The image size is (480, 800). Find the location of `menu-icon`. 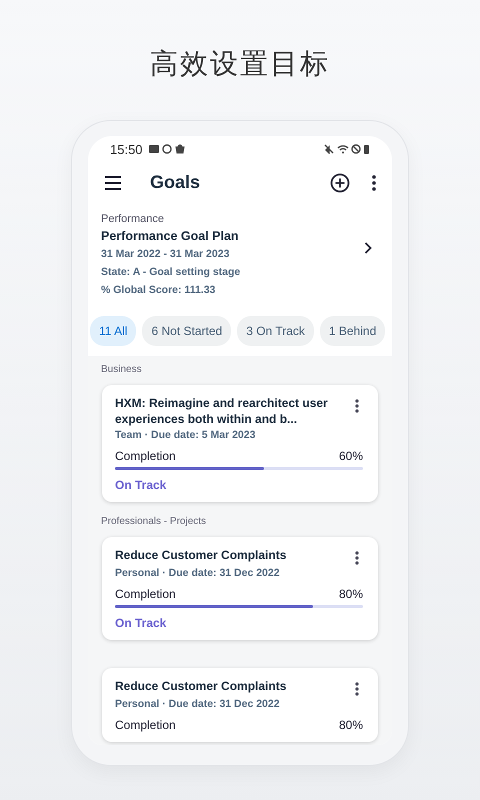

menu-icon is located at coordinates (113, 183).